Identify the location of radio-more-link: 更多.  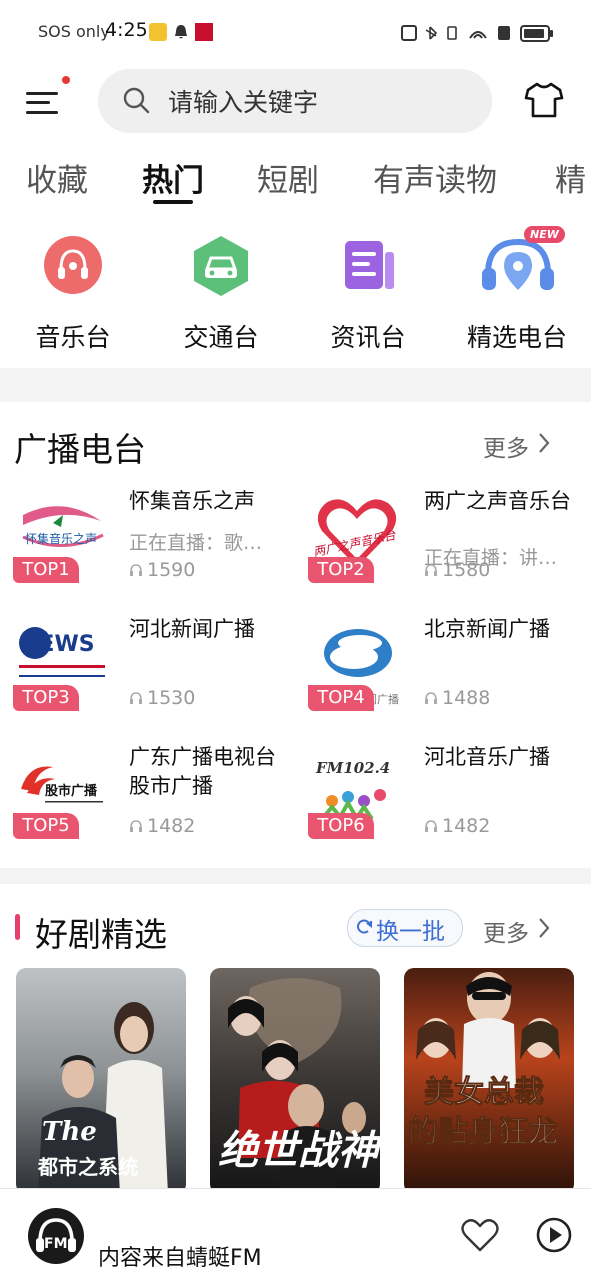
(506, 446).